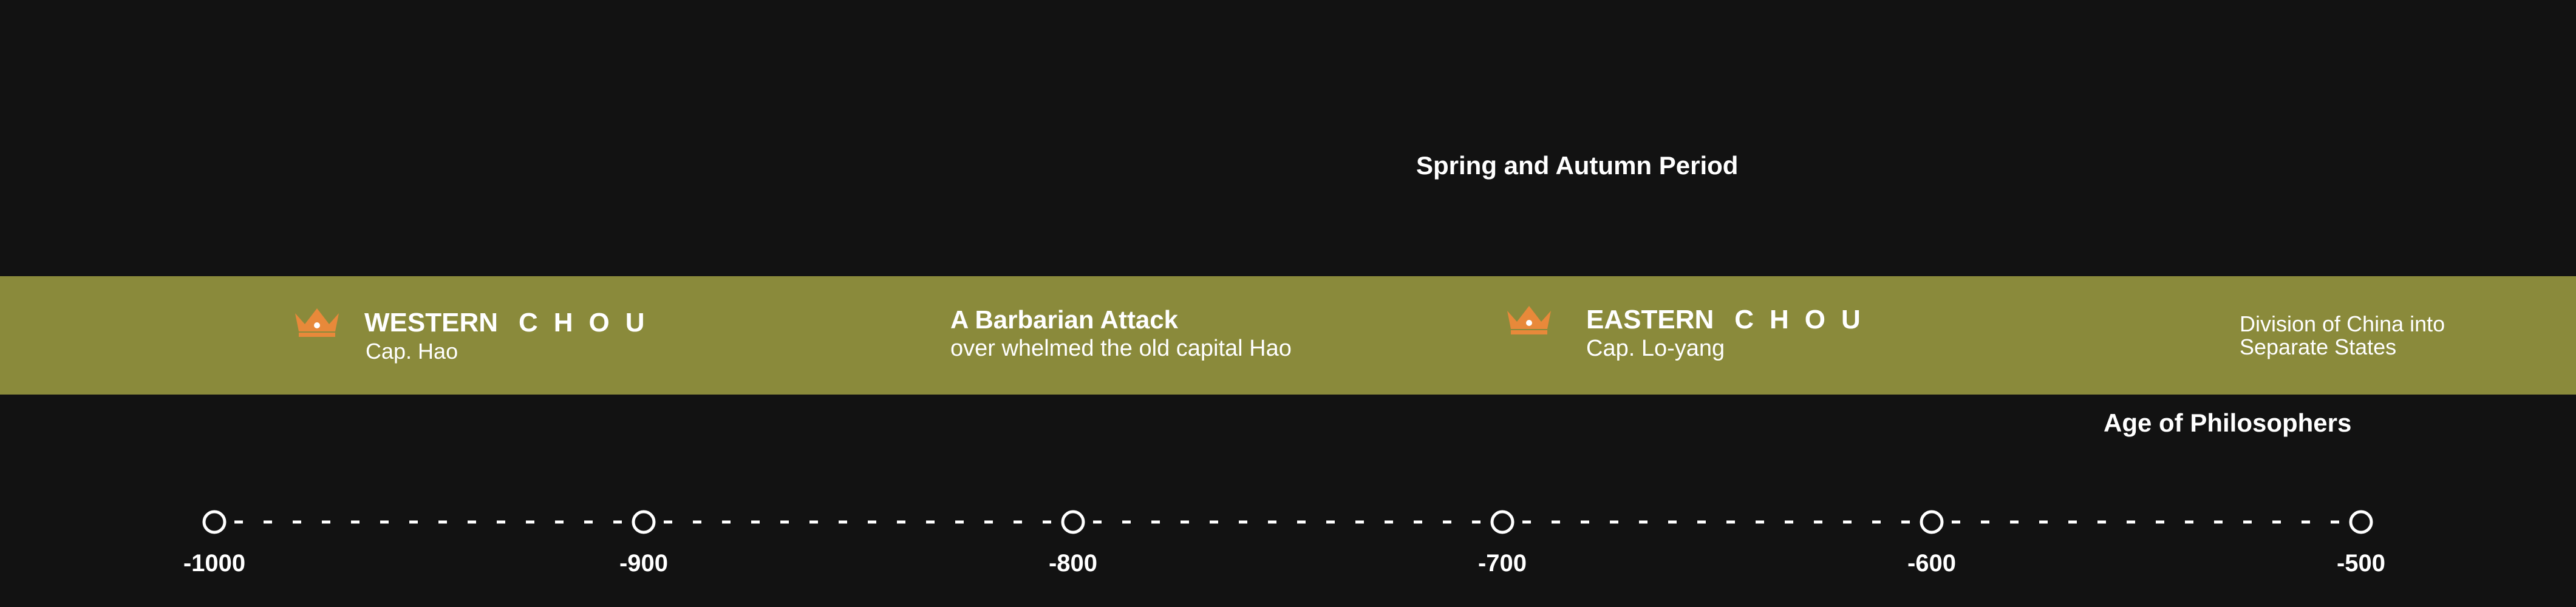  Describe the element at coordinates (1121, 348) in the screenshot. I see `barbarian-attack-subtitle: over whelmed the old capital Hao` at that location.